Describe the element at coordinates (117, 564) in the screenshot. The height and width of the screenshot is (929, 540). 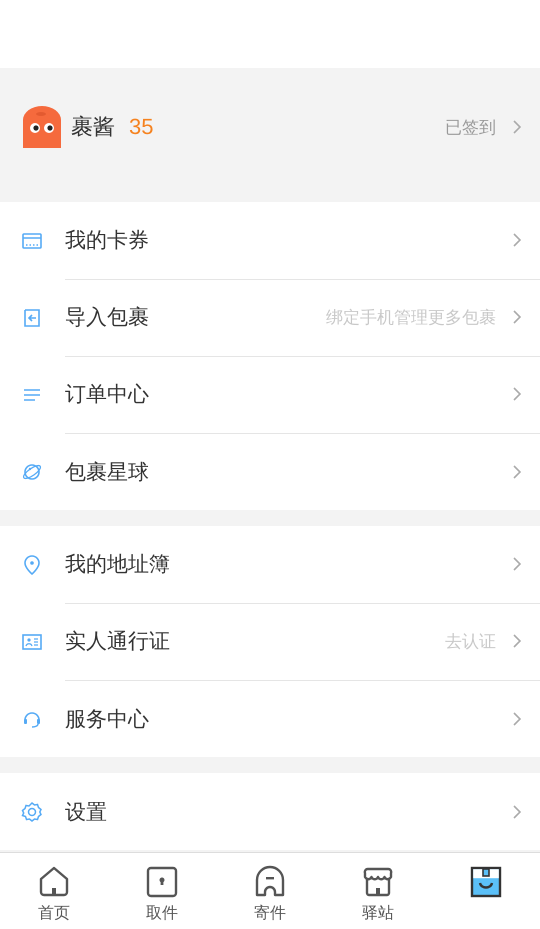
I see `menu-label: 我的地址簿` at that location.